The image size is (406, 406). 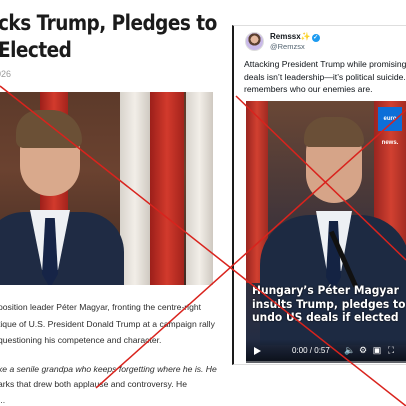 I want to click on video-caption-line: undo US deals if elected, so click(x=325, y=317).